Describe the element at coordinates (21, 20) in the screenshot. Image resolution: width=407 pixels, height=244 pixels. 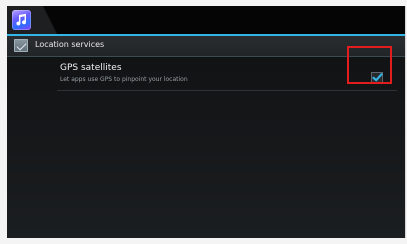
I see `music-note-icon` at that location.